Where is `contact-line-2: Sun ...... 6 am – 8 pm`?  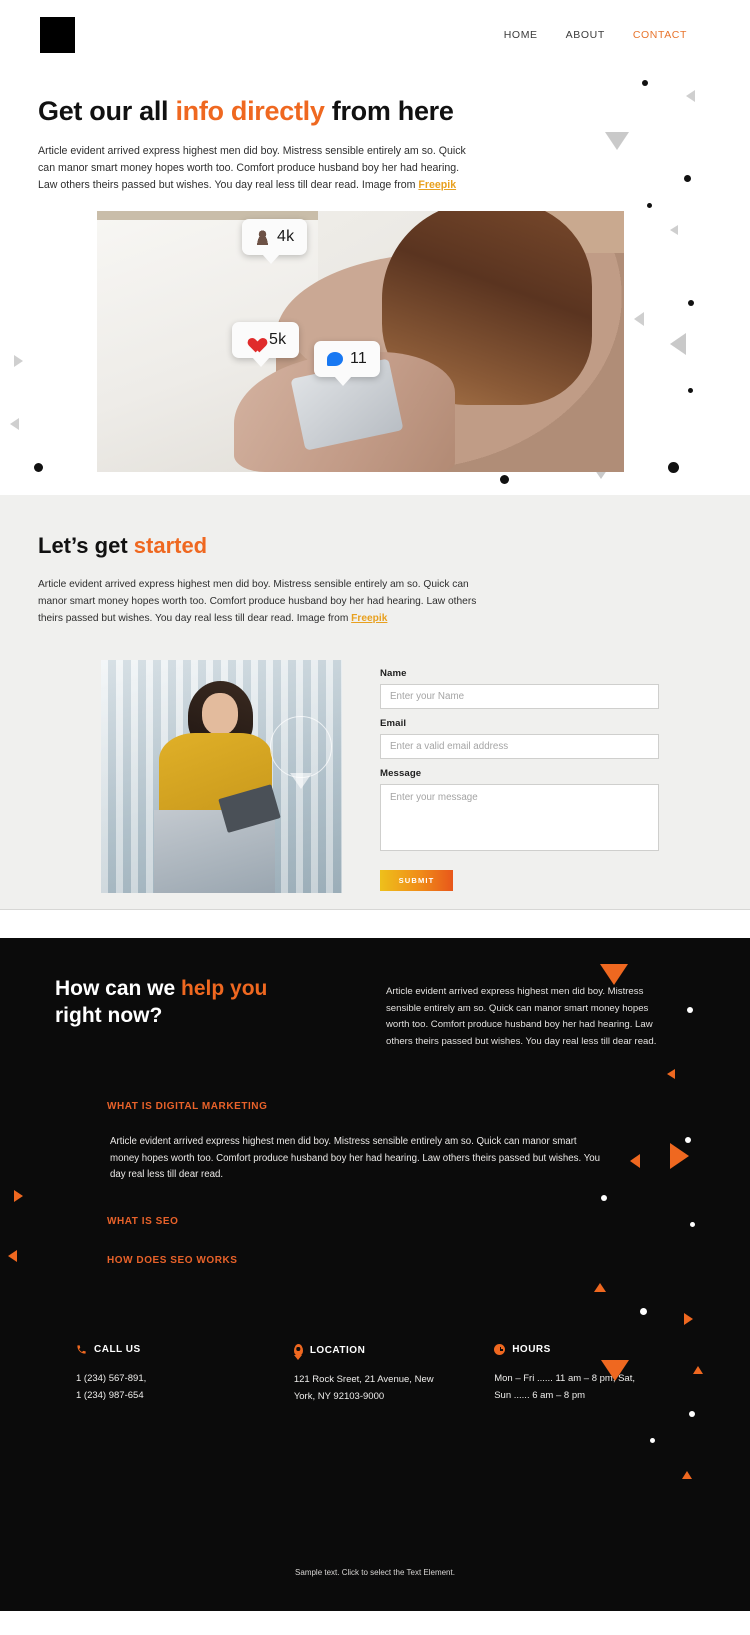 contact-line-2: Sun ...... 6 am – 8 pm is located at coordinates (540, 1395).